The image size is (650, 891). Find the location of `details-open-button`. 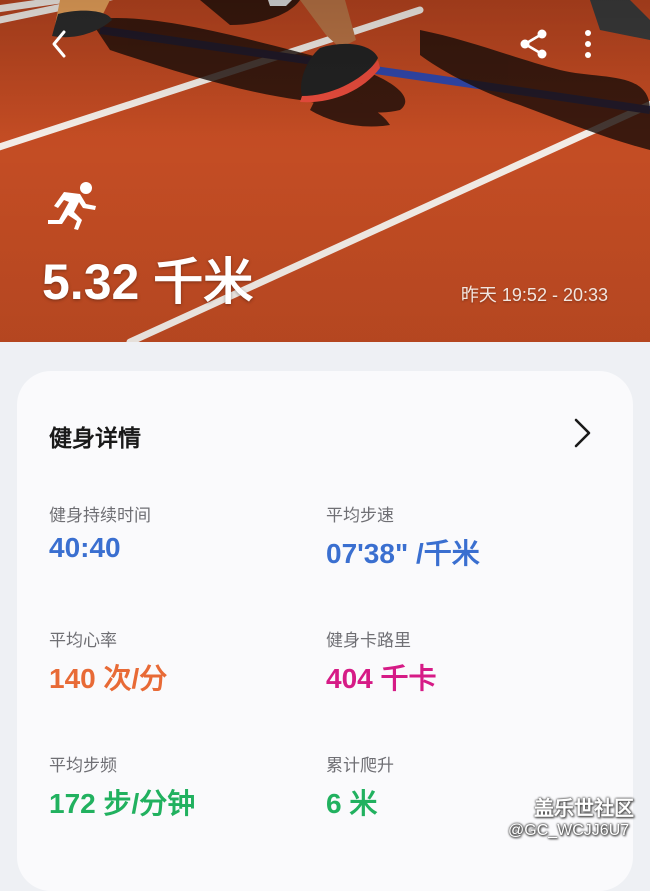

details-open-button is located at coordinates (582, 433).